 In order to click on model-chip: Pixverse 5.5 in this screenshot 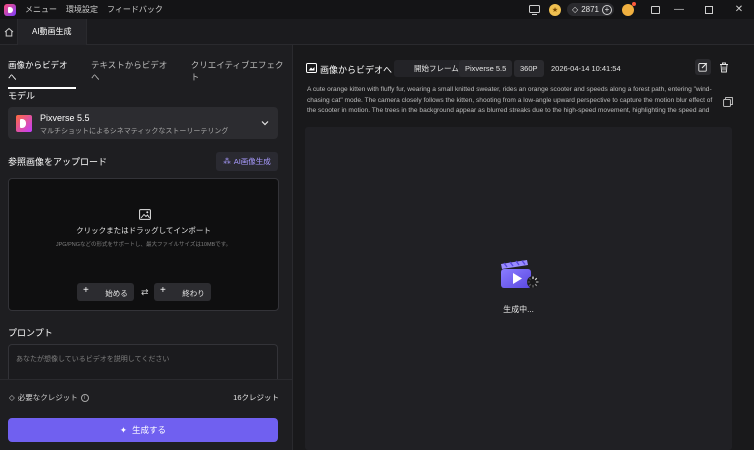, I will do `click(486, 68)`.